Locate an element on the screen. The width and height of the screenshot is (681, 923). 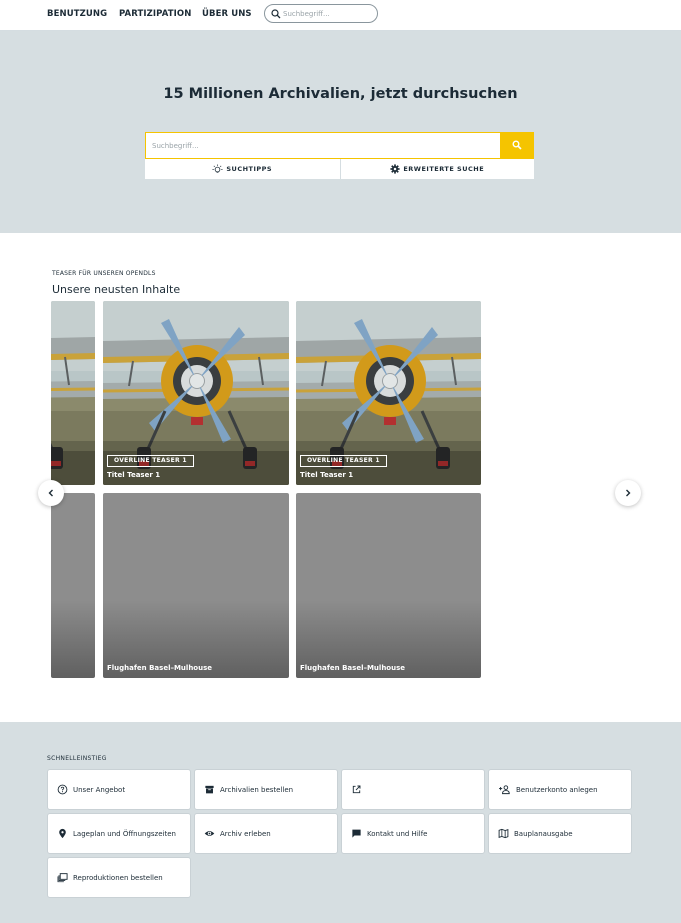
tile-label: Lageplan und Öffnungszeiten is located at coordinates (124, 833).